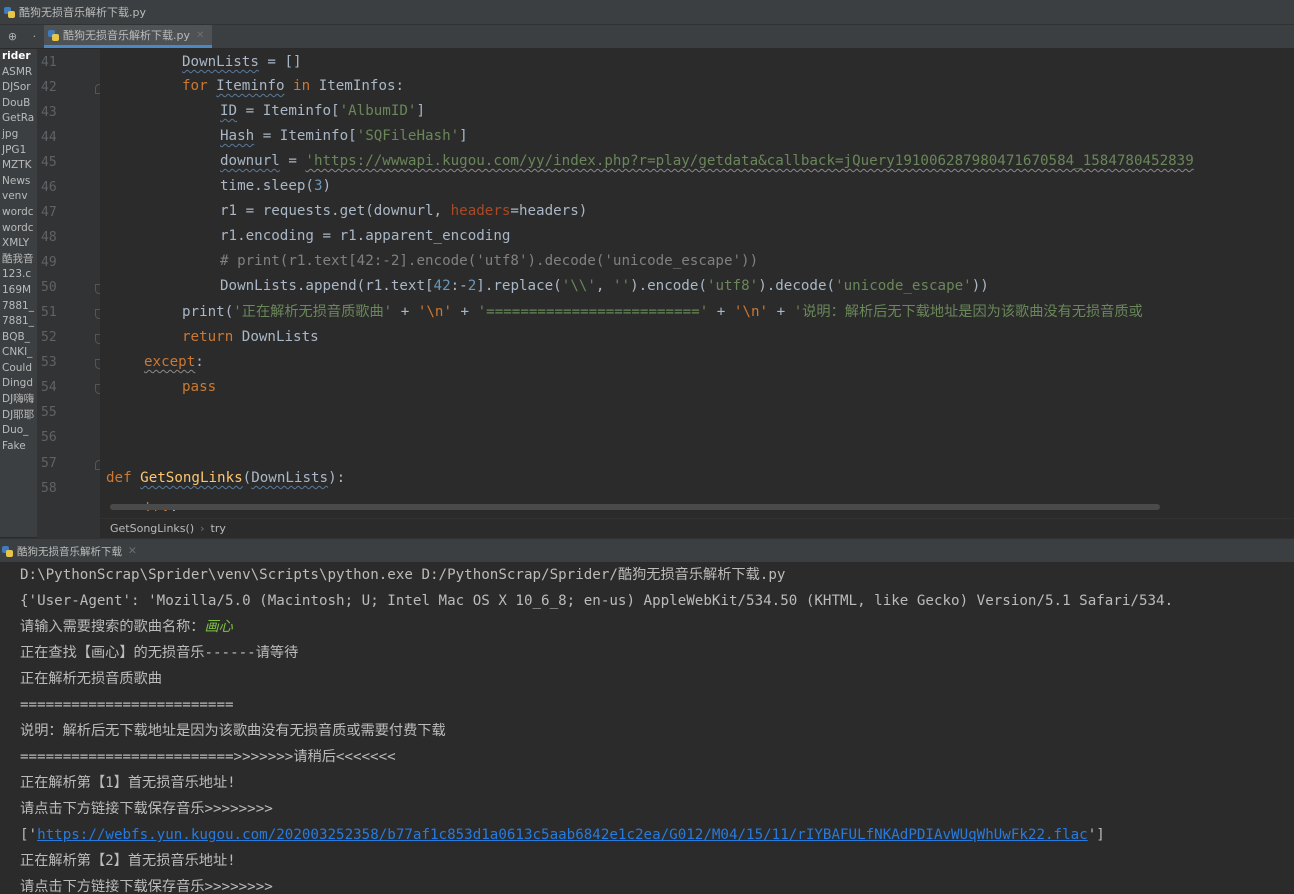 The image size is (1294, 894). What do you see at coordinates (49, 412) in the screenshot?
I see `line-number: 55` at bounding box center [49, 412].